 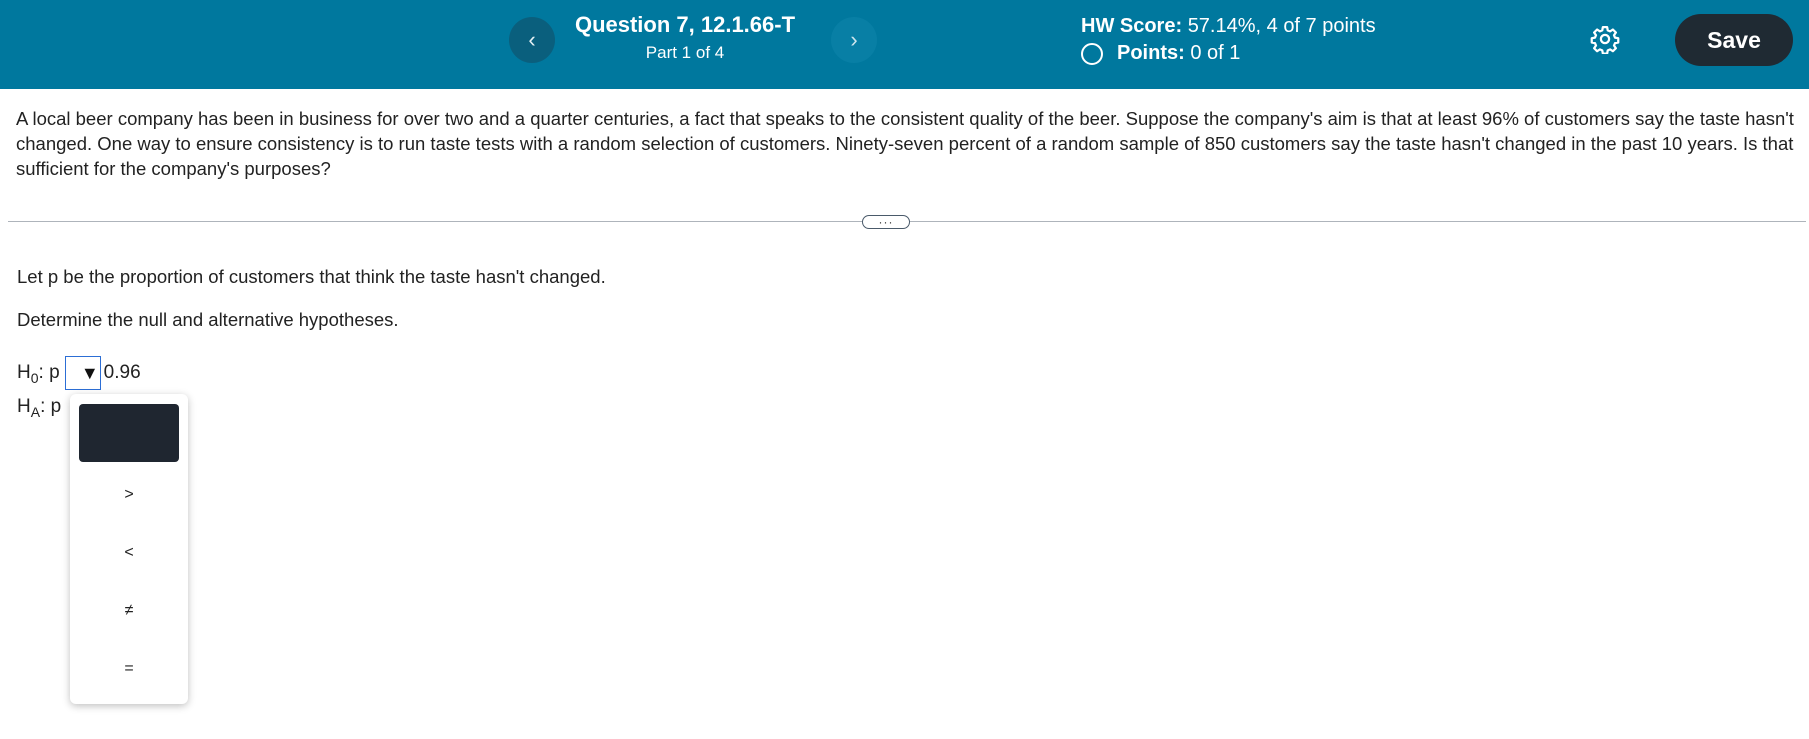 I want to click on dropdown-option-less: <, so click(x=129, y=553).